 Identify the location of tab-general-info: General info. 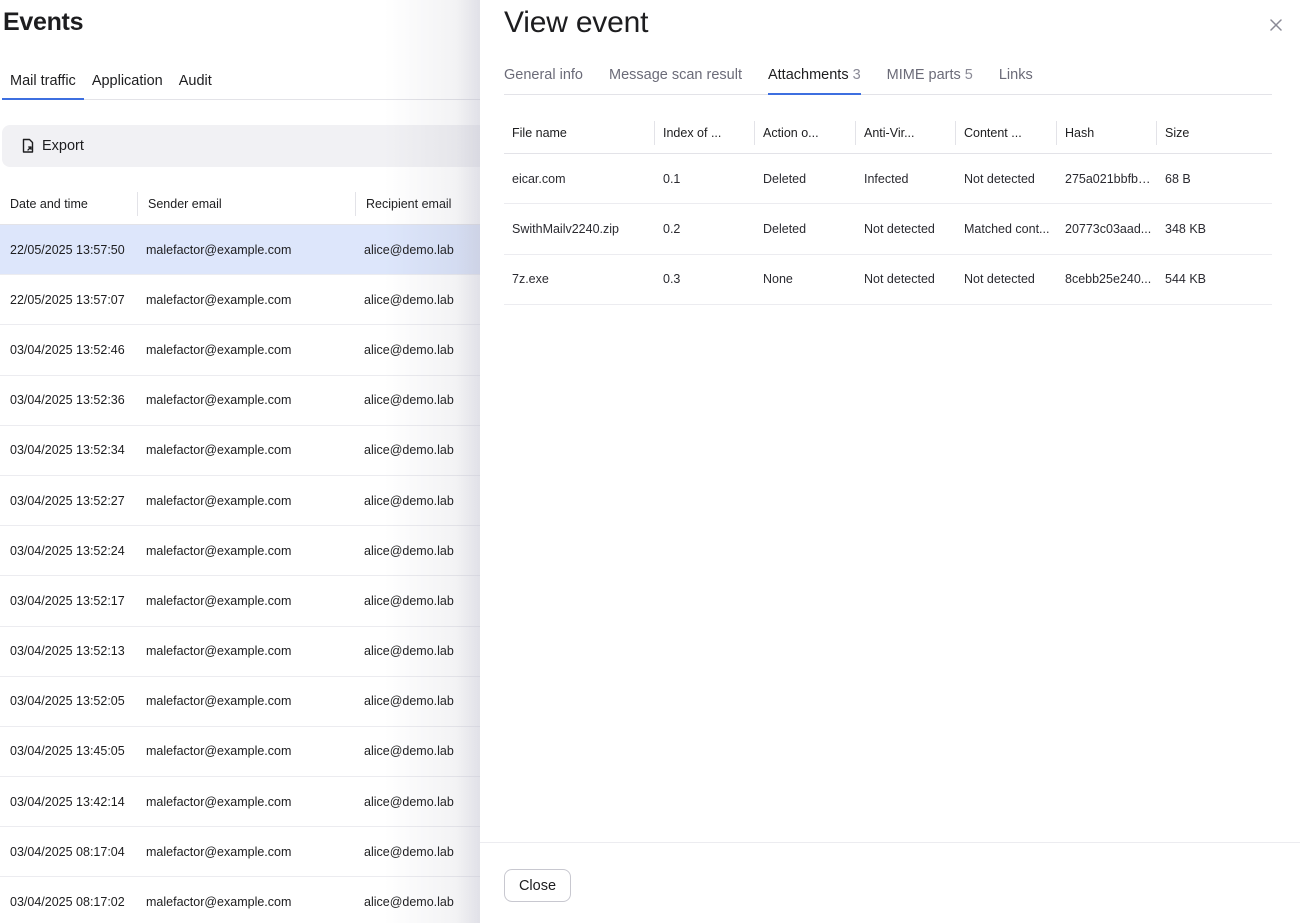
(543, 79).